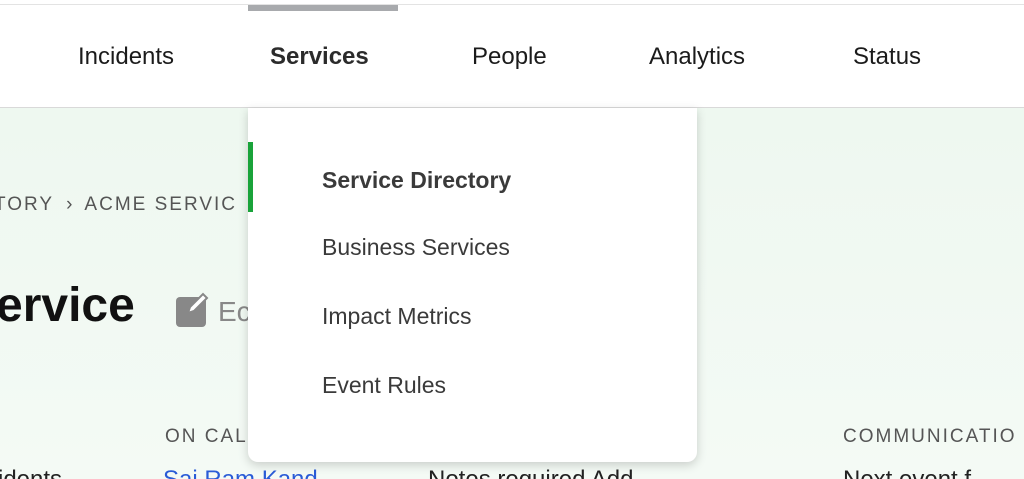 This screenshot has height=479, width=1024. Describe the element at coordinates (319, 57) in the screenshot. I see `nav-services: Services` at that location.